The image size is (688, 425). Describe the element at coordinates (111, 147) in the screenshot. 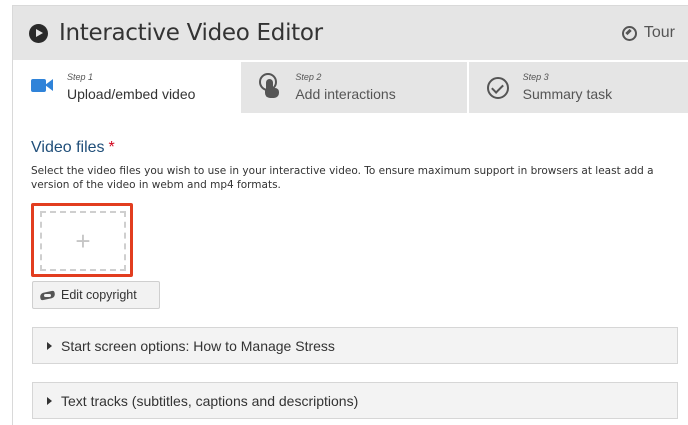

I see `required-marker: *` at that location.